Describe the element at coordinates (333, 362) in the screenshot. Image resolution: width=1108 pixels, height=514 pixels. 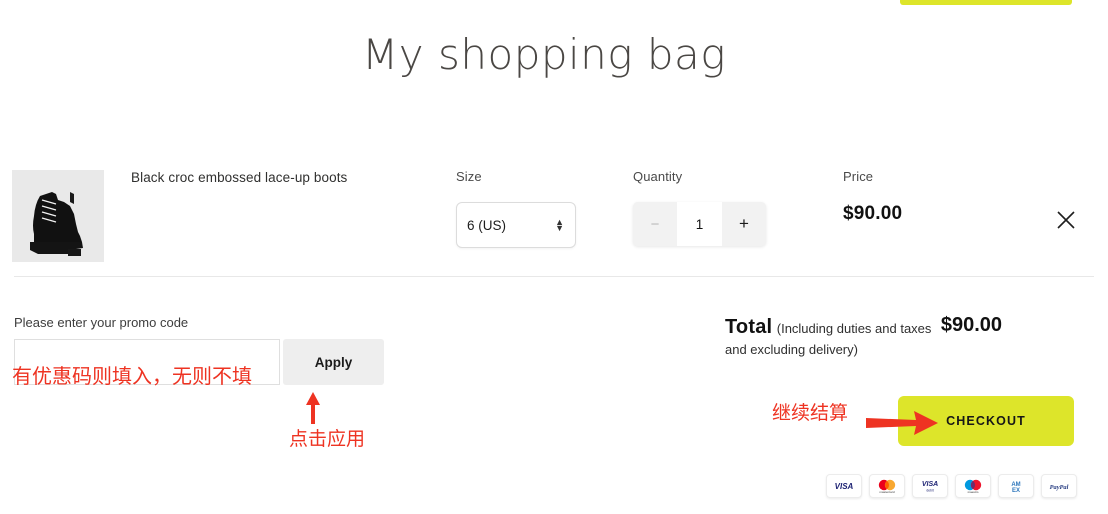
I see `apply-promo-button: Apply` at that location.